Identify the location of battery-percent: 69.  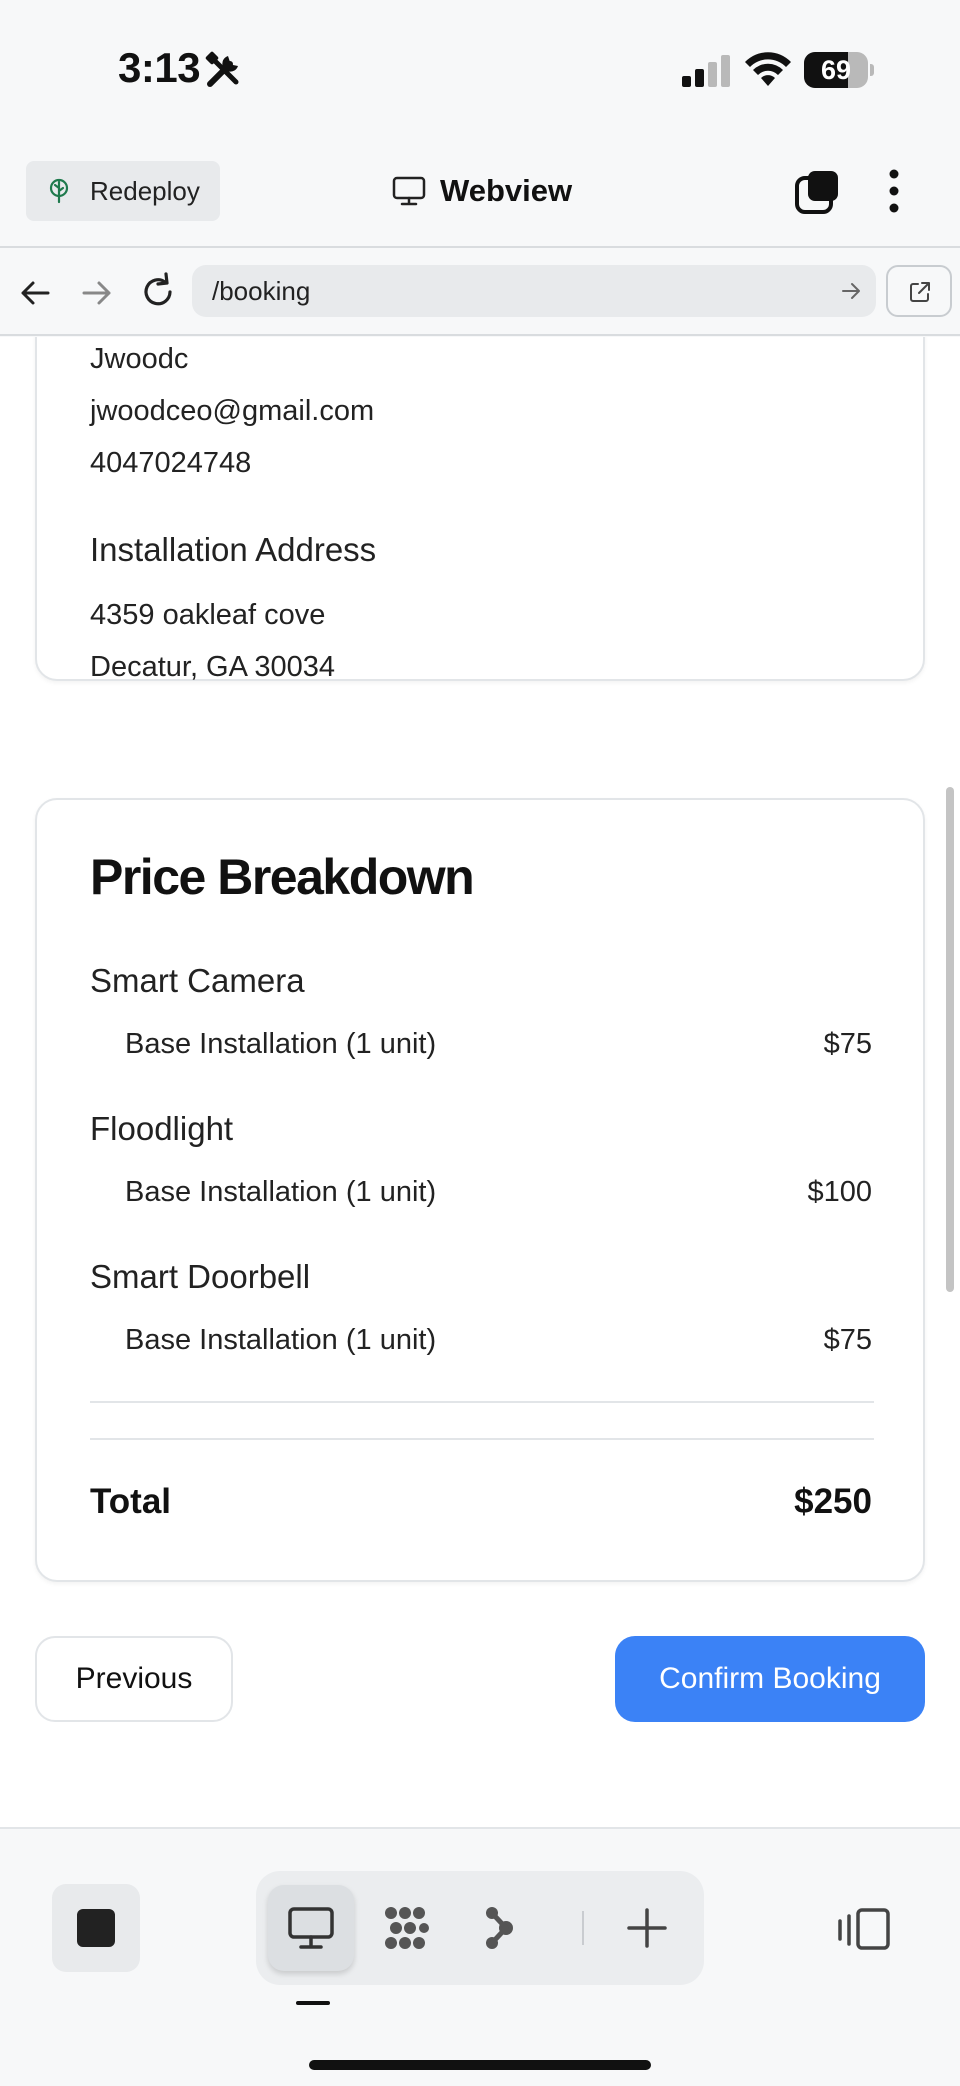
(836, 70).